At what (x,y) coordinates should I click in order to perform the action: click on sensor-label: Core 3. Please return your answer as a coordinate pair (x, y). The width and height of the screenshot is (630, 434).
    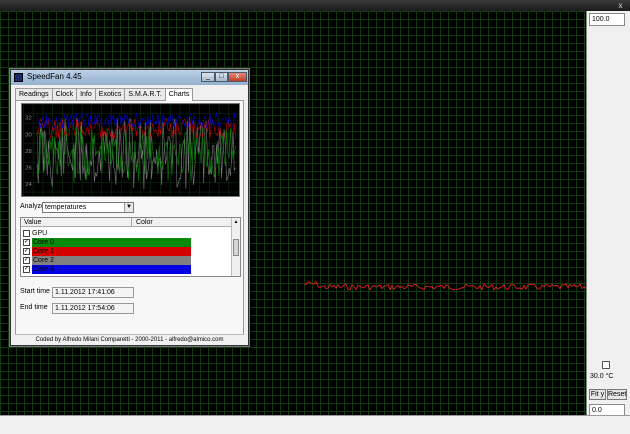
    Looking at the image, I should click on (44, 269).